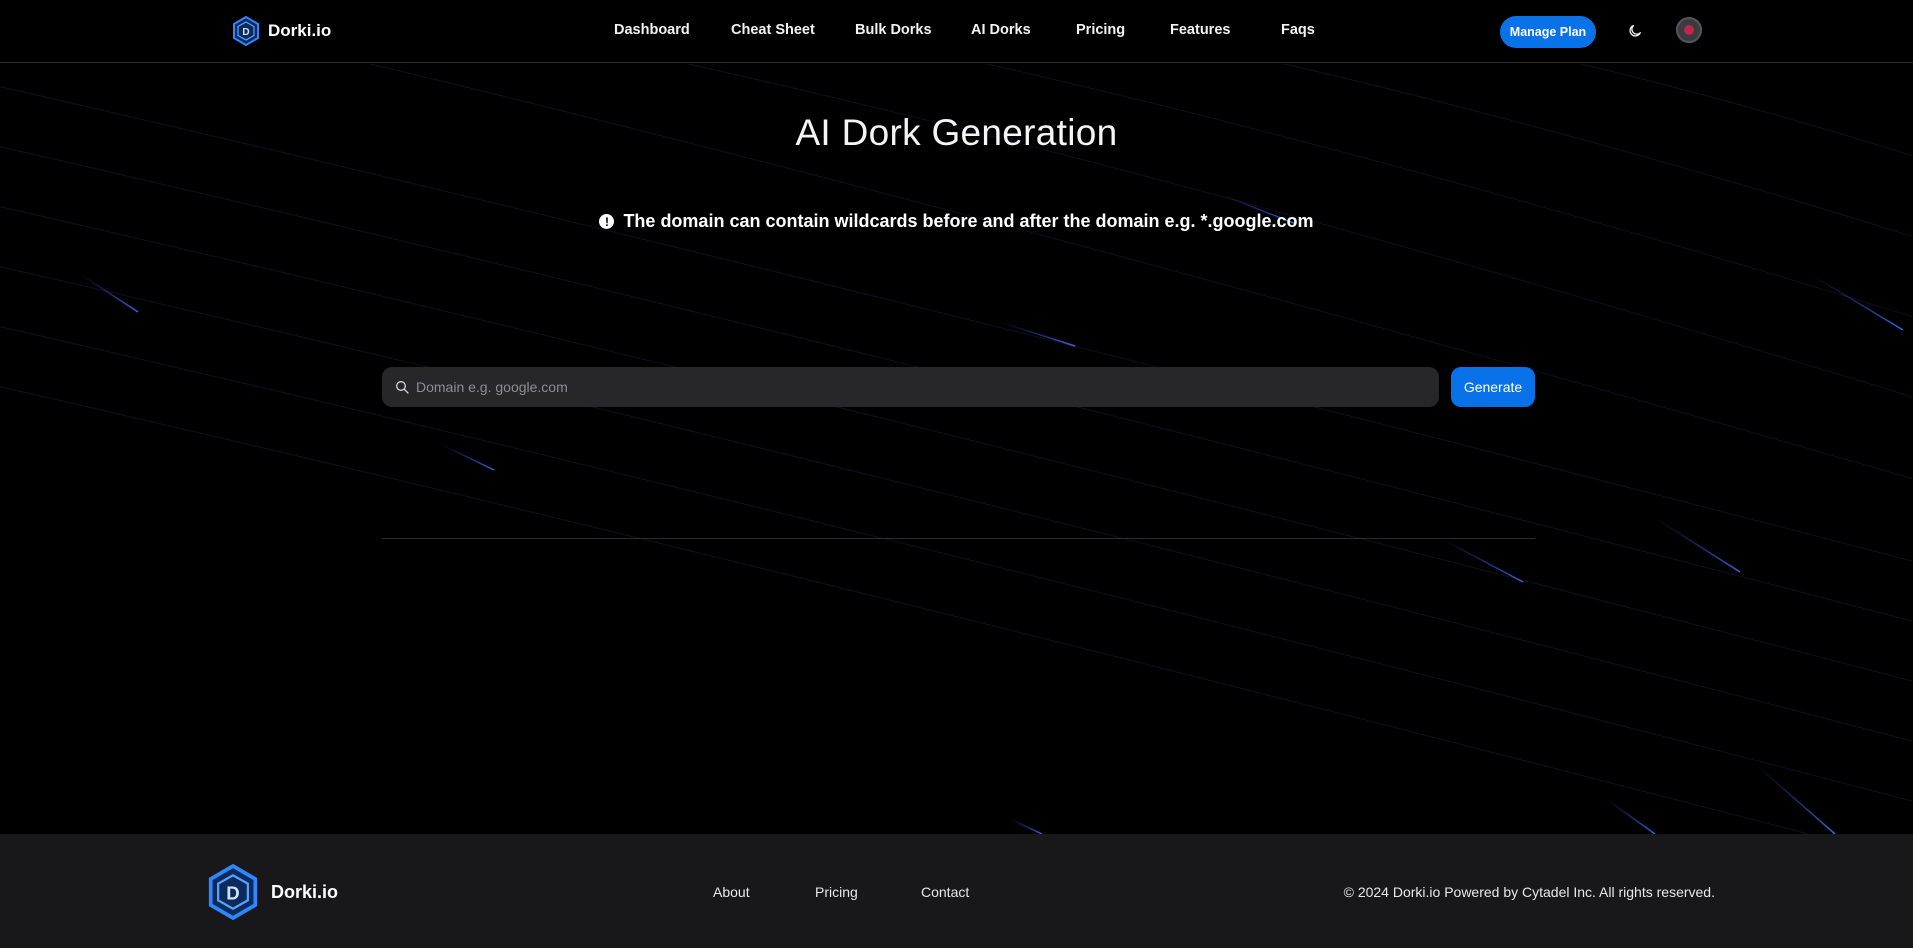 The height and width of the screenshot is (948, 1913). I want to click on theme-toggle-button, so click(1635, 31).